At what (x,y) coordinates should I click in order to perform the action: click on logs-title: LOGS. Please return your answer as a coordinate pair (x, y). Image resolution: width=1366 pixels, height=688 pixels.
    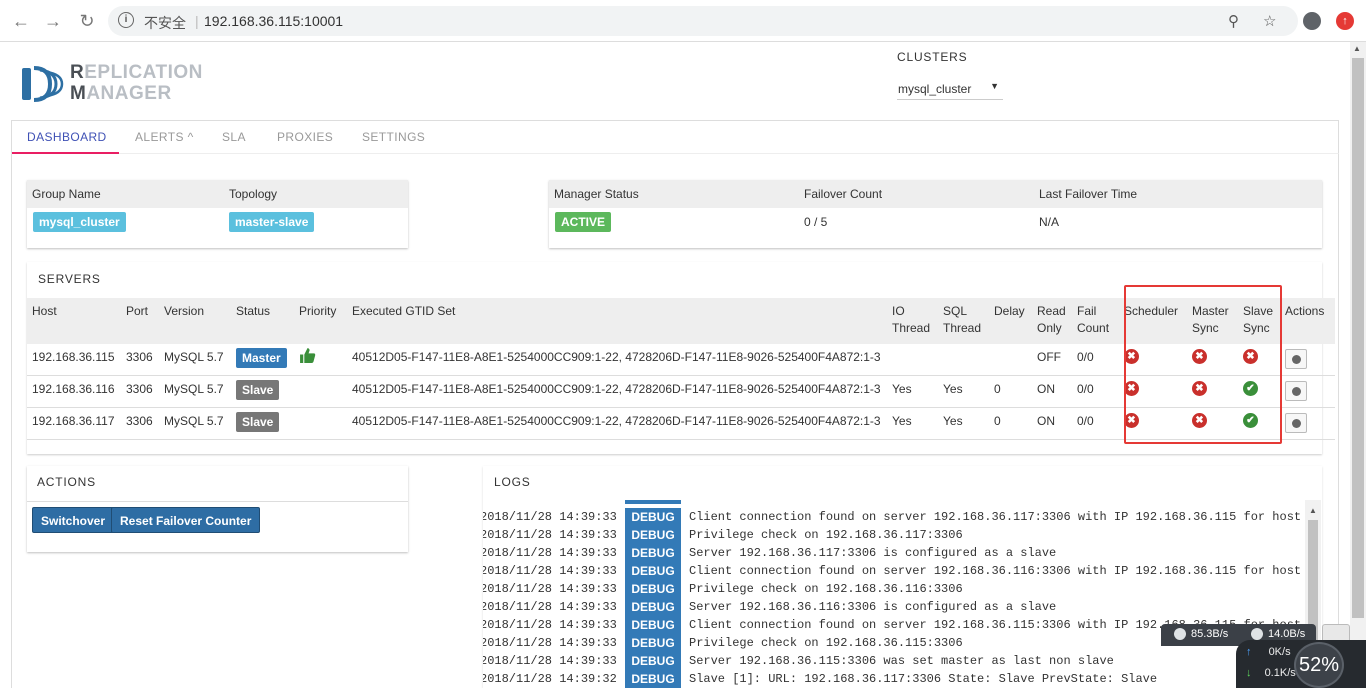
    Looking at the image, I should click on (512, 482).